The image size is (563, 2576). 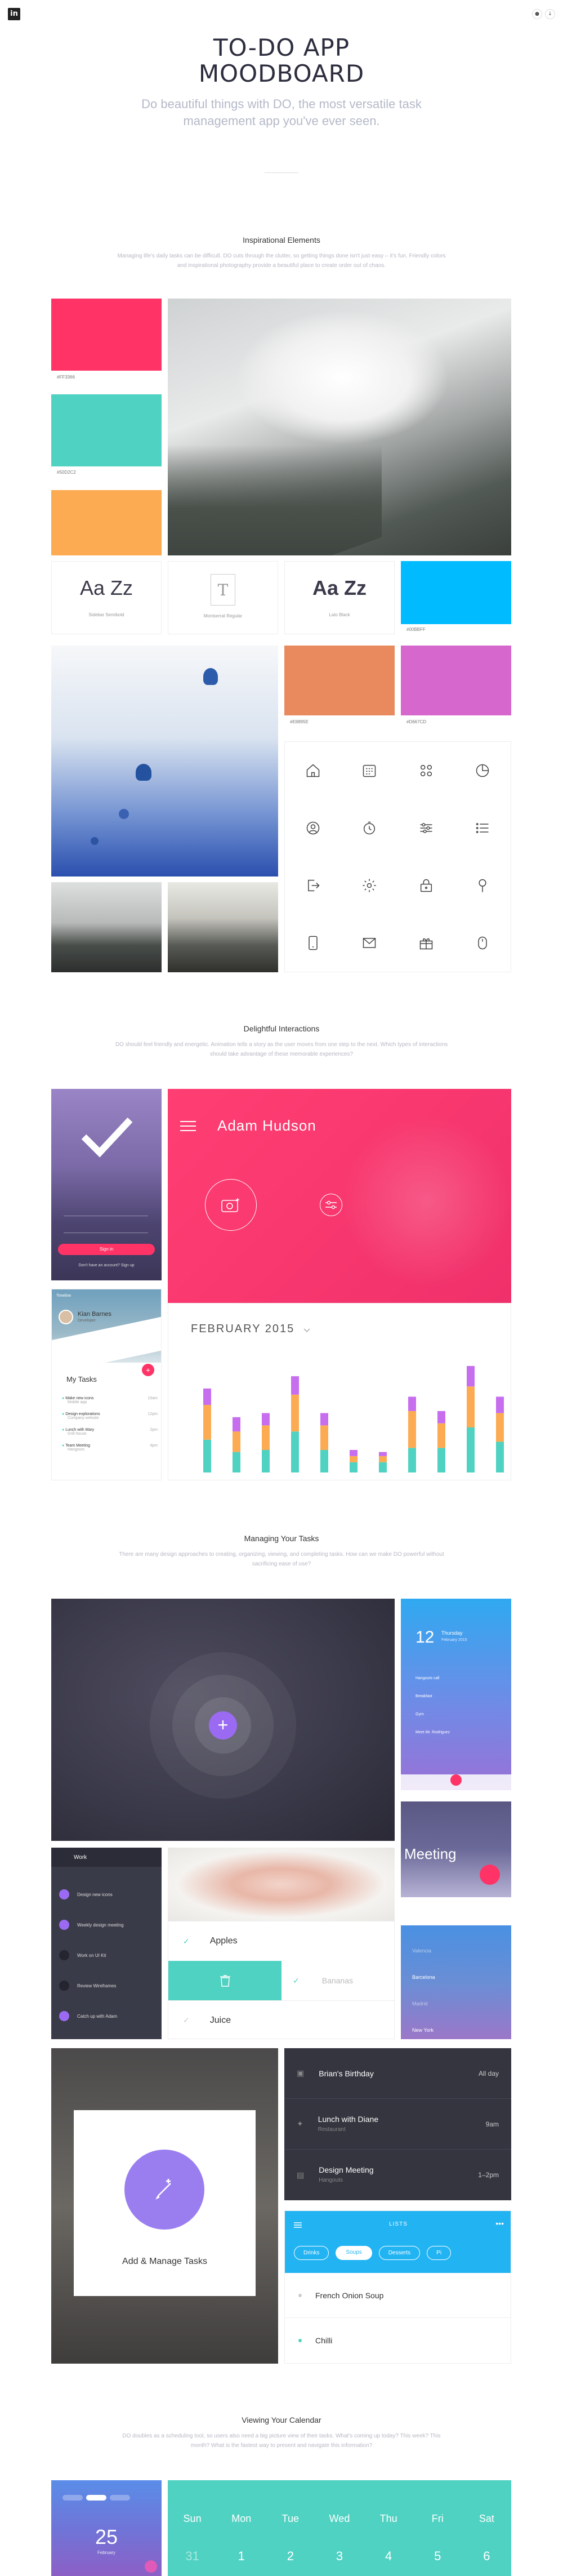 I want to click on list-item: Valencia, so click(x=423, y=1951).